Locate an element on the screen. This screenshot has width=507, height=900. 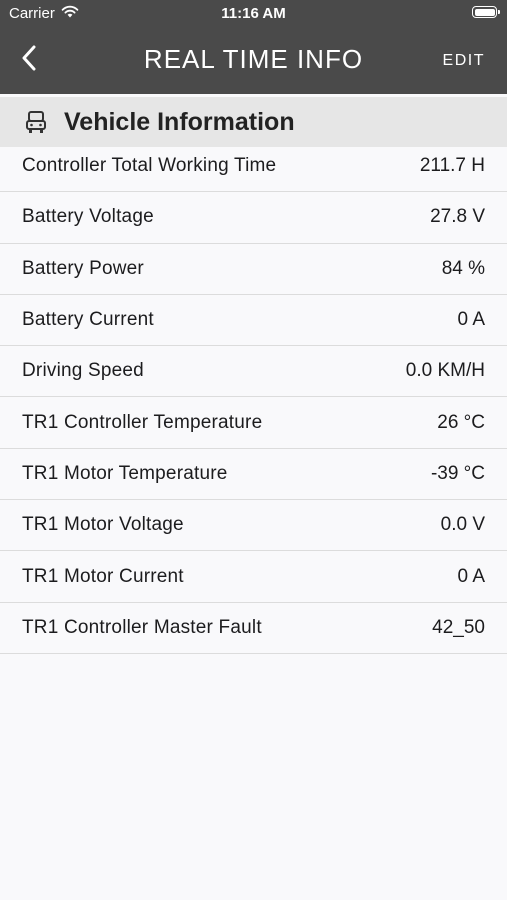
info-row-label: Battery Voltage is located at coordinates (88, 217).